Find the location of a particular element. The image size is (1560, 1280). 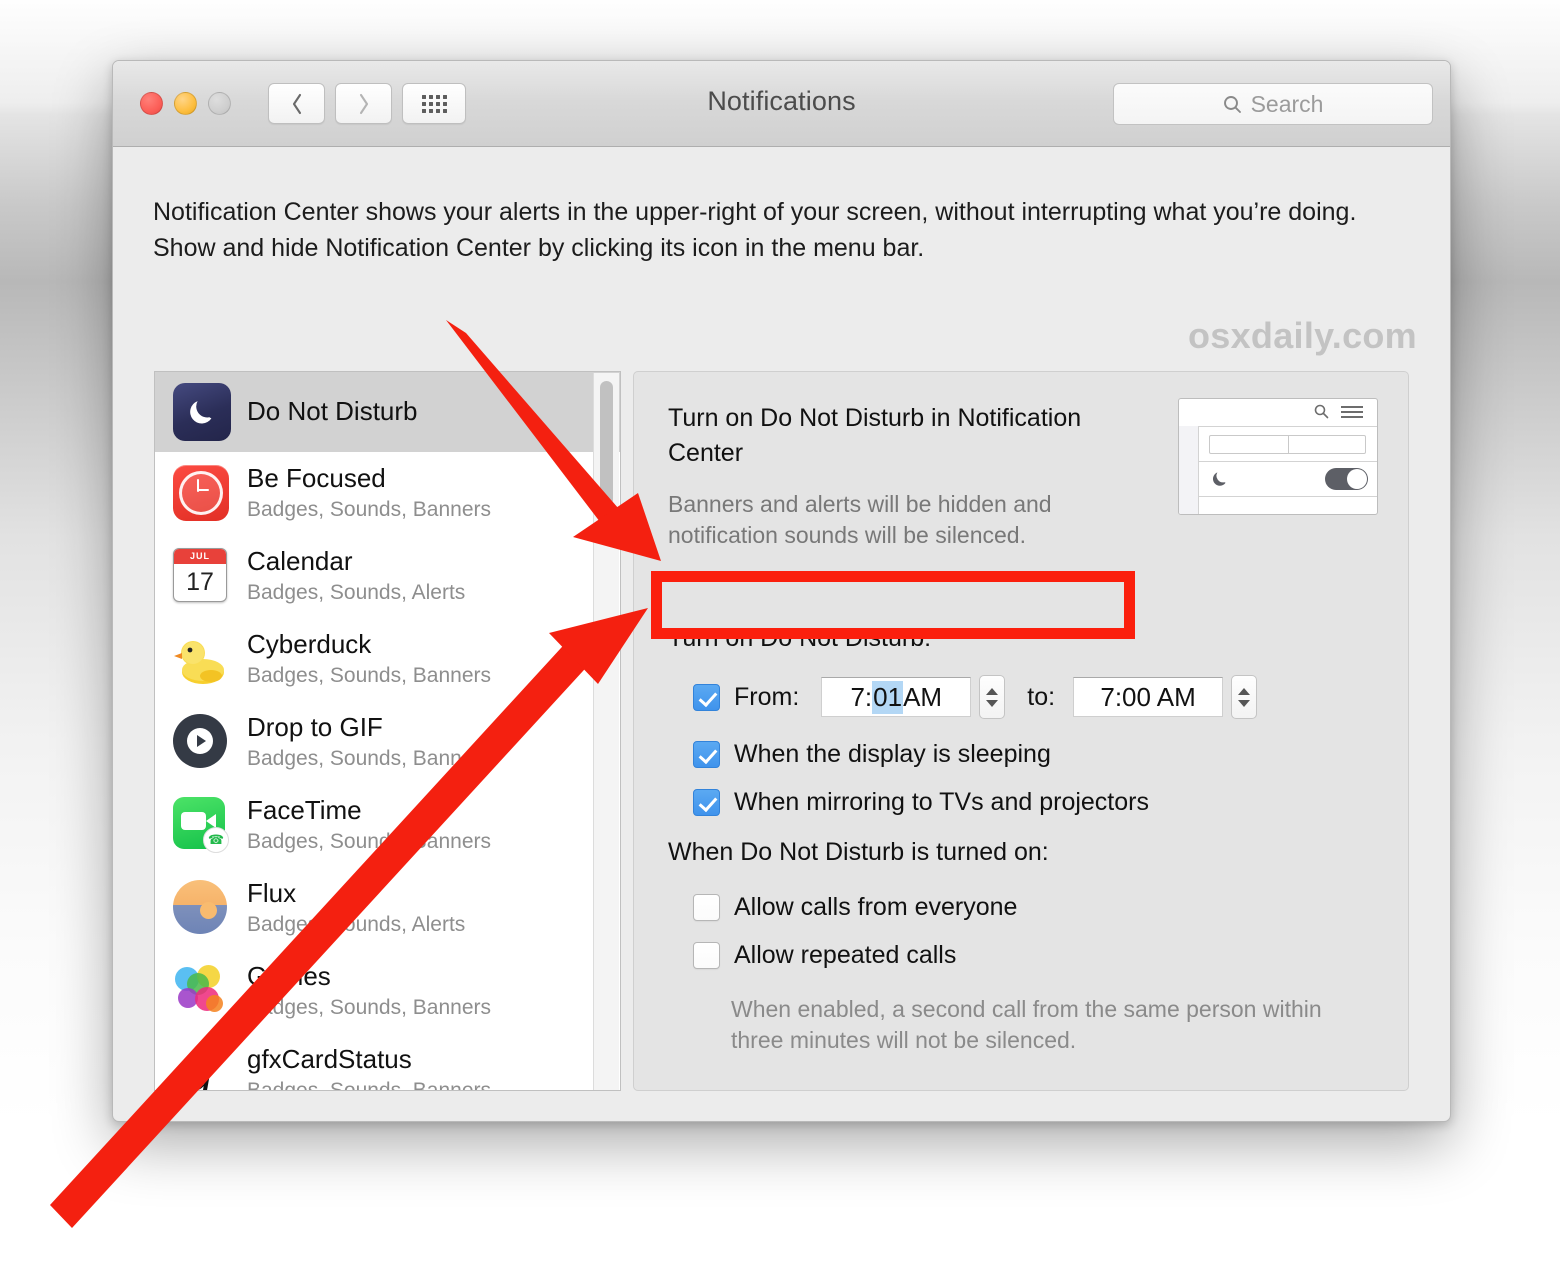

to-time-field: 7:00 AM is located at coordinates (1148, 697).